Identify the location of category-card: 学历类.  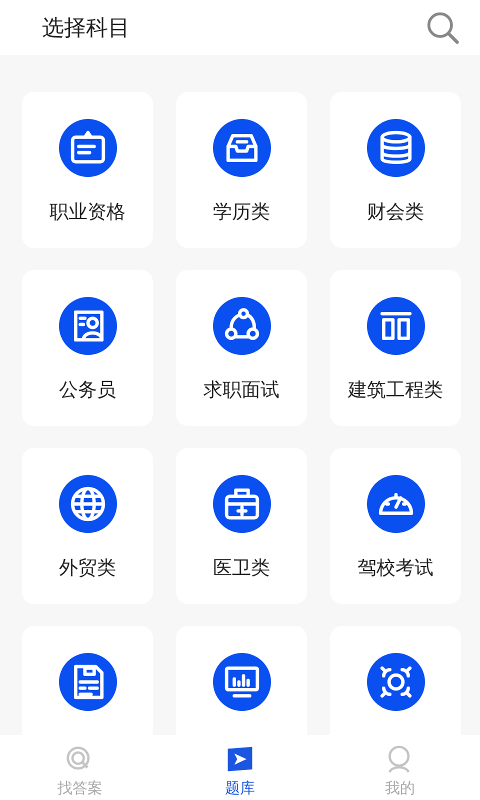
(241, 170).